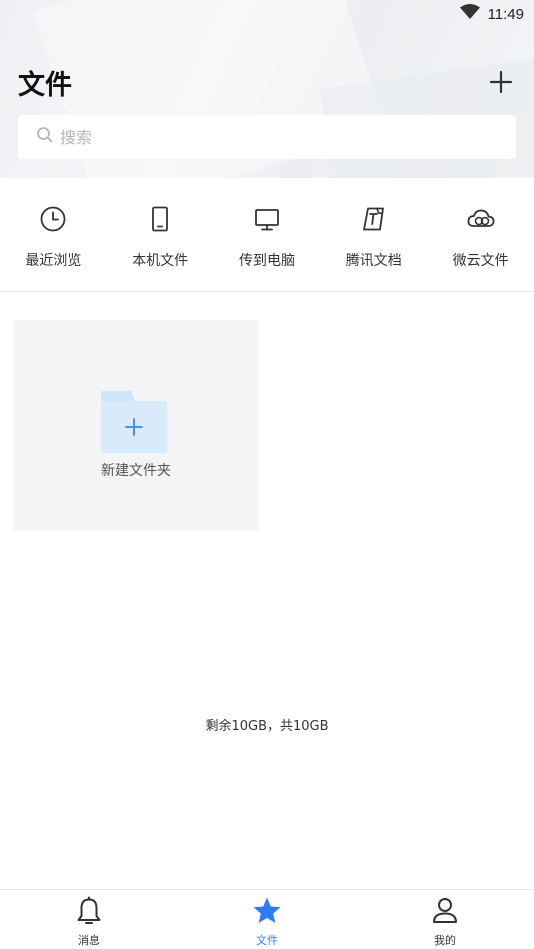  Describe the element at coordinates (373, 261) in the screenshot. I see `shortcut-label: 腾讯文档` at that location.